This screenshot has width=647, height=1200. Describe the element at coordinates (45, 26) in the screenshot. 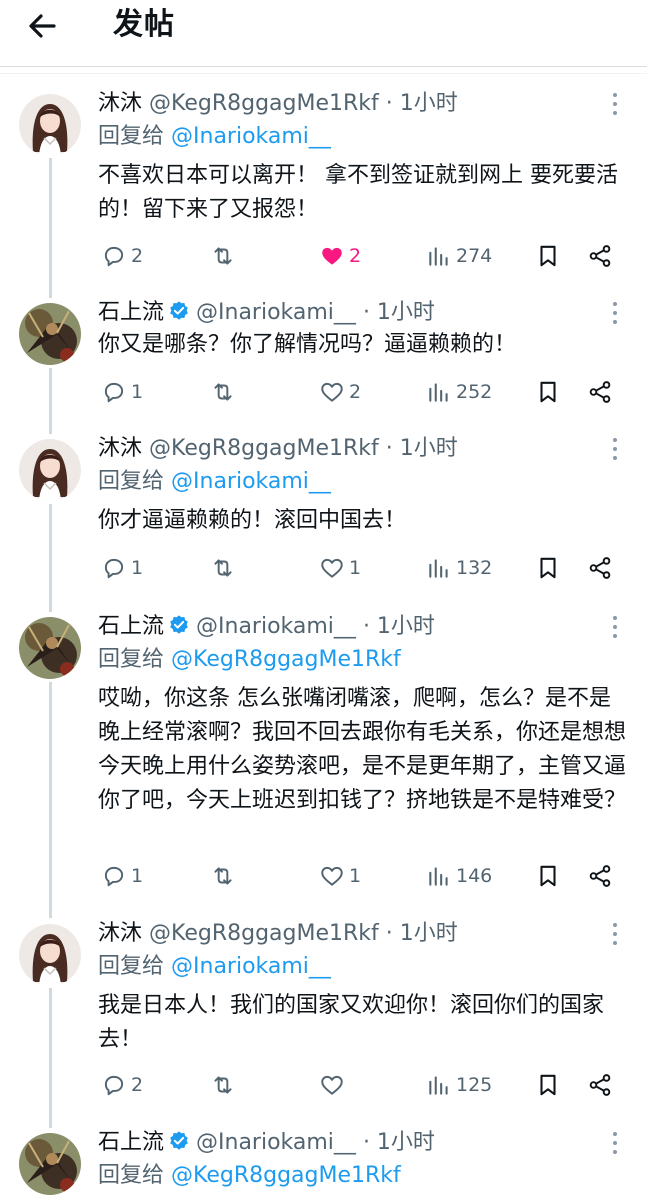

I see `back-button` at that location.